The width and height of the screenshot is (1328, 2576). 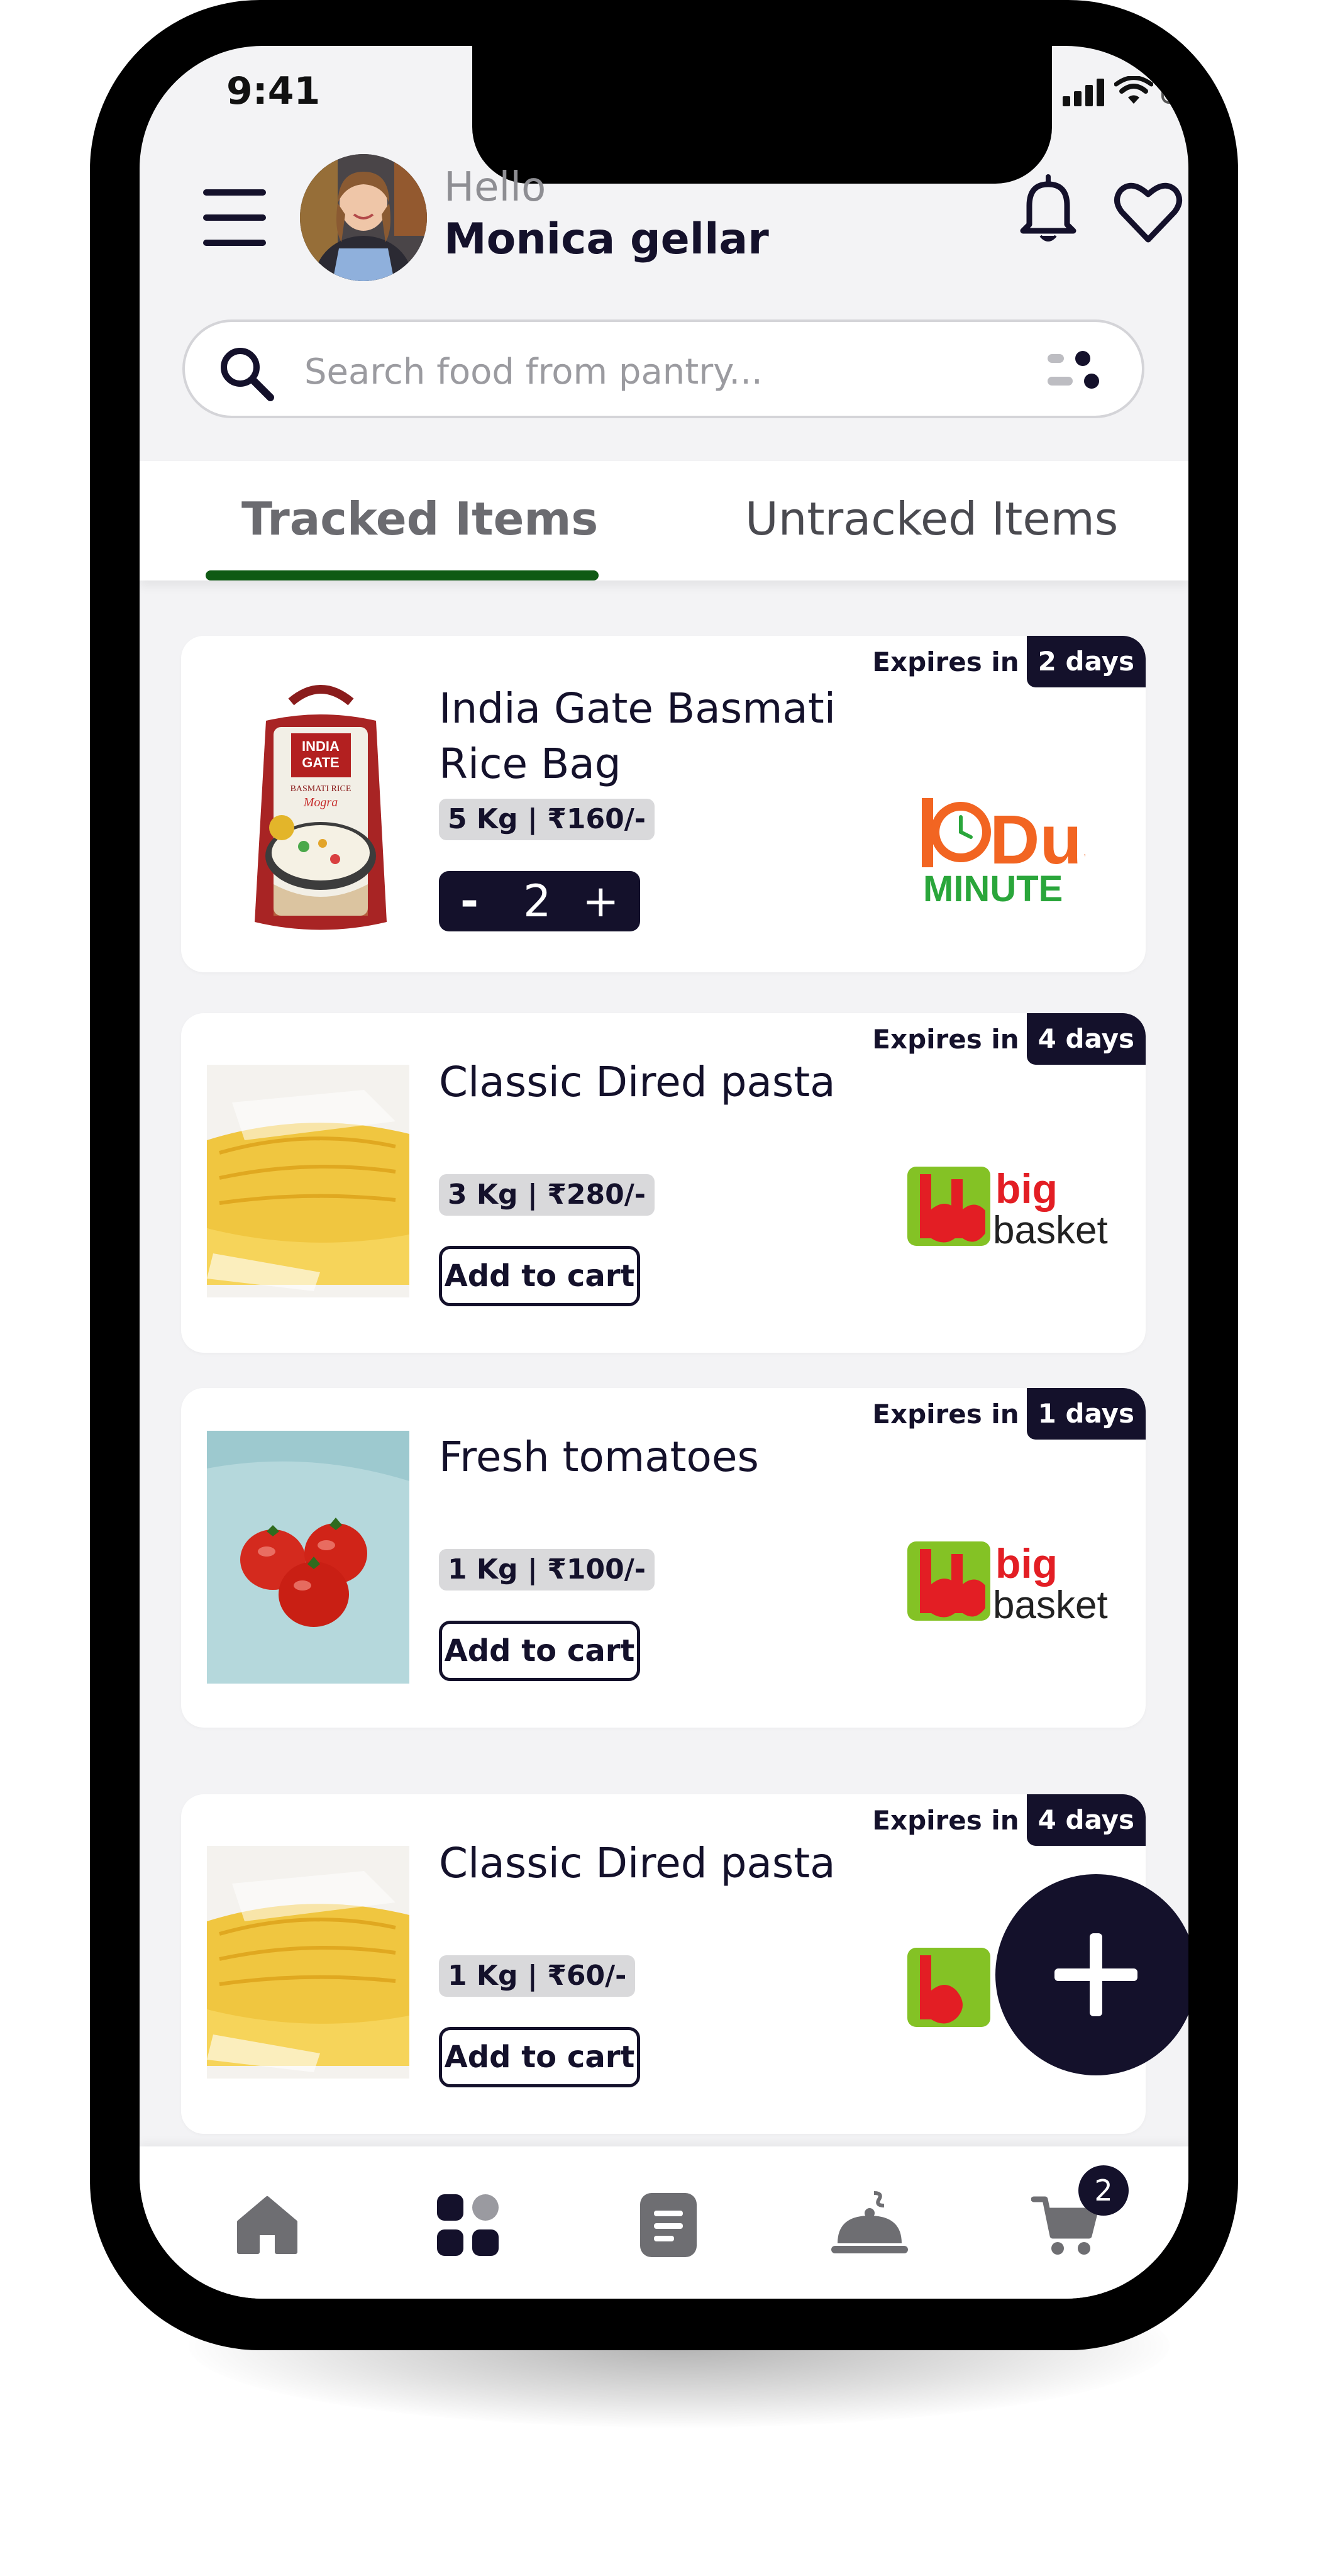 I want to click on product-name: Fresh tomatoes, so click(x=599, y=1457).